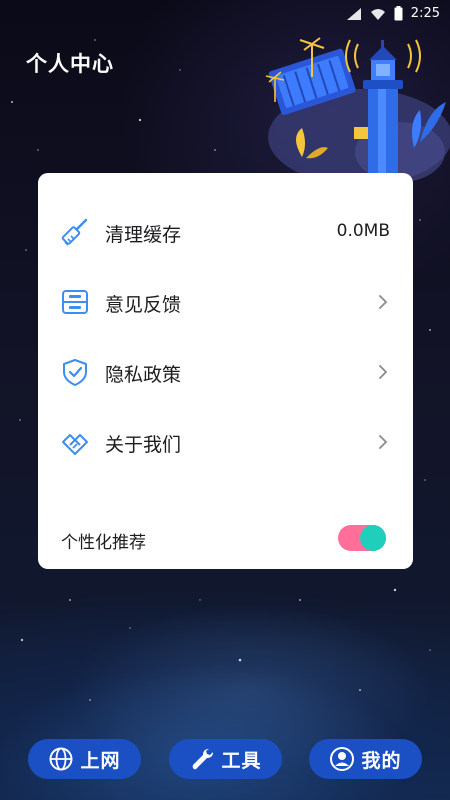  Describe the element at coordinates (143, 445) in the screenshot. I see `menu-label-about-us: 关于我们` at that location.